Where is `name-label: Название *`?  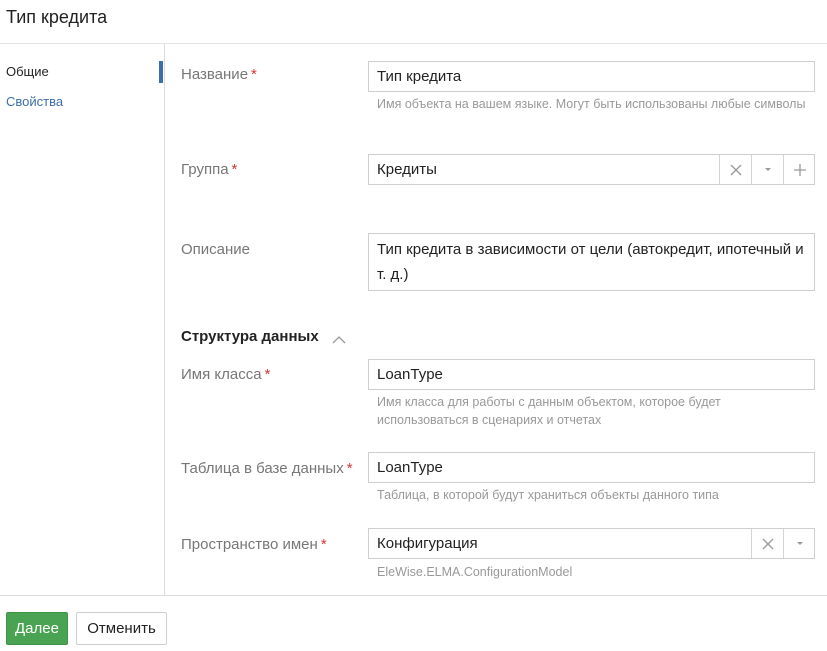
name-label: Название * is located at coordinates (219, 74).